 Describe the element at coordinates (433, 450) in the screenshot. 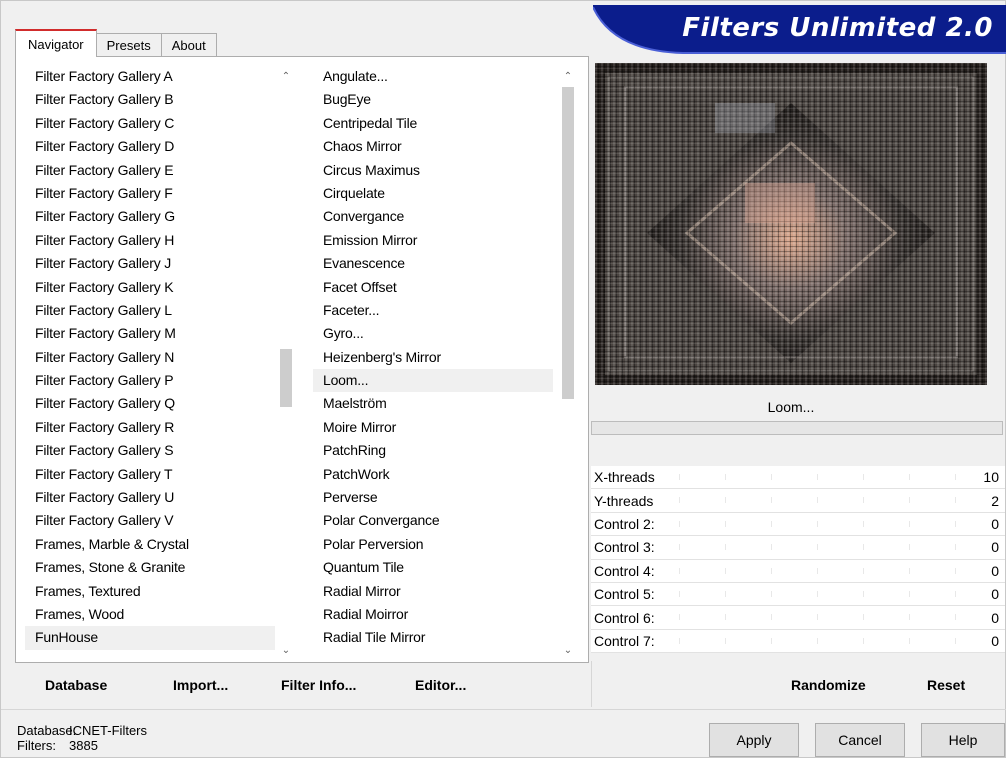

I see `filter-list-item: PatchRing` at that location.